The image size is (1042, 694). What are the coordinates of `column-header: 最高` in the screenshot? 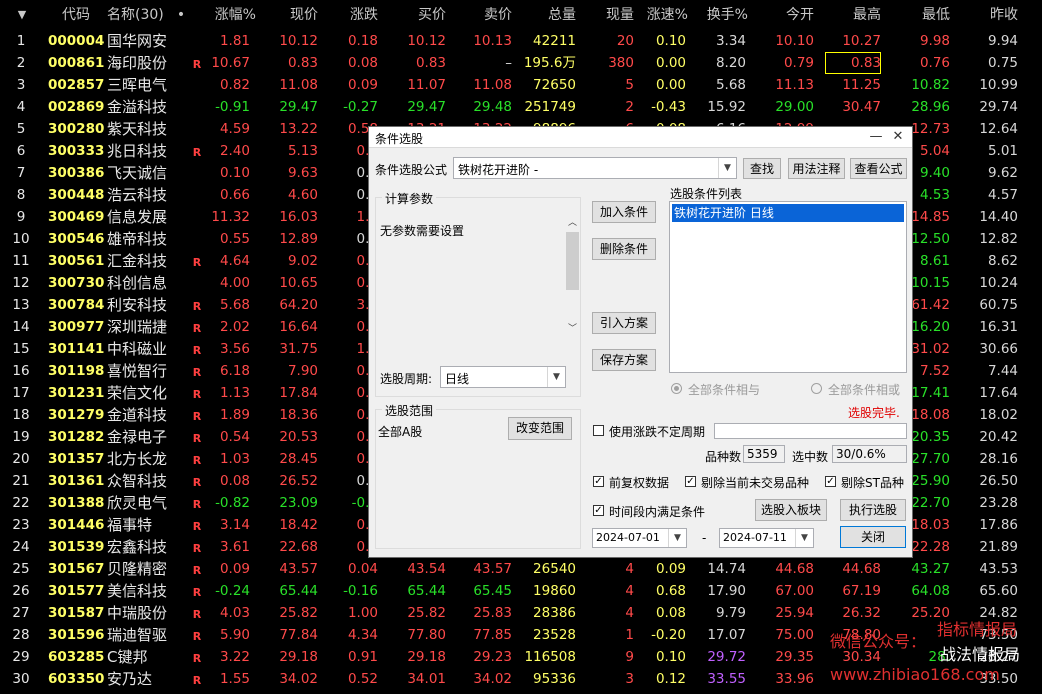 It's located at (853, 15).